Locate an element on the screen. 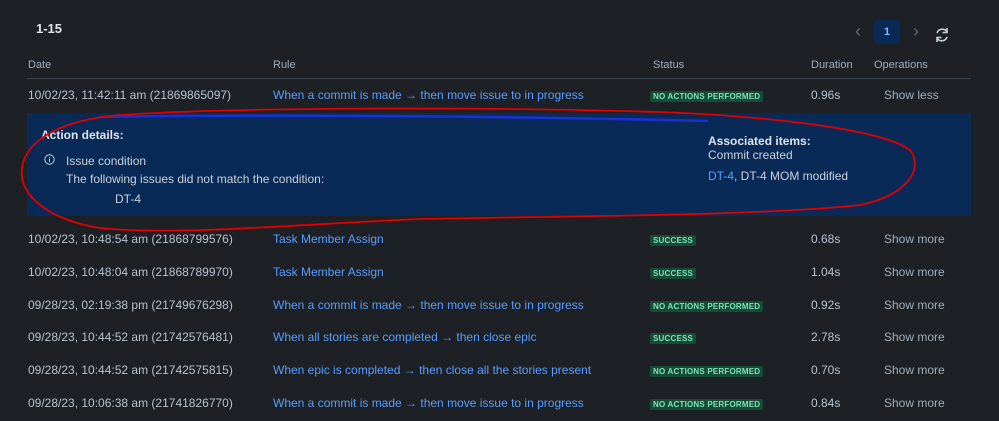  row-duration: 0.92s is located at coordinates (826, 305).